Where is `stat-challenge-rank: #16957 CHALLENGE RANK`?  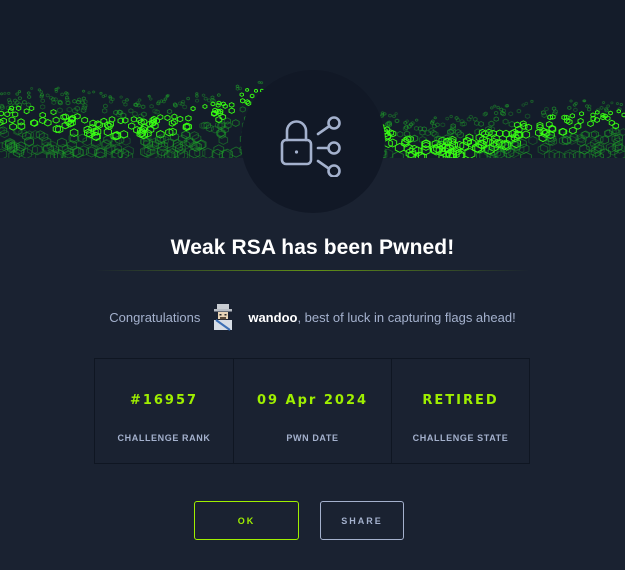 stat-challenge-rank: #16957 CHALLENGE RANK is located at coordinates (164, 411).